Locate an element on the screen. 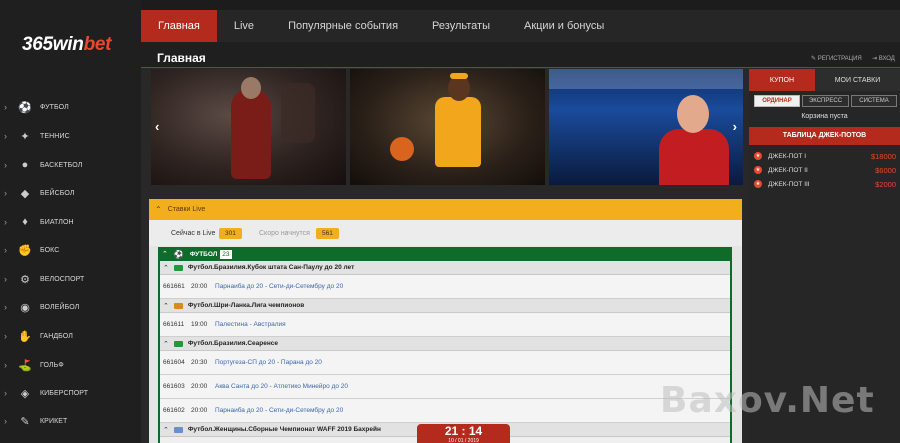 The image size is (900, 443). bet-type-system: СИСТЕМА is located at coordinates (874, 101).